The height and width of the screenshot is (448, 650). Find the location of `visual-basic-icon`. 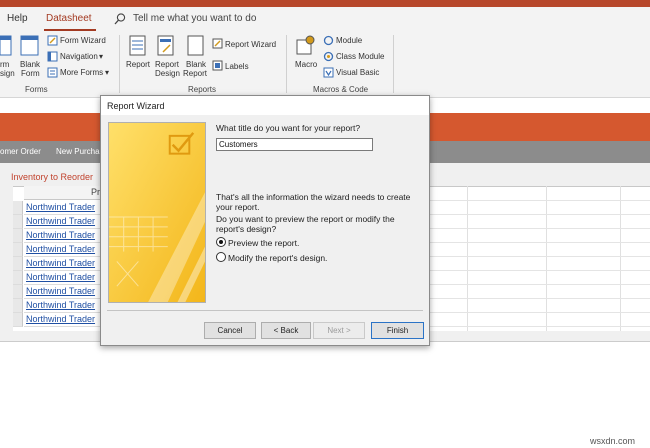

visual-basic-icon is located at coordinates (328, 72).